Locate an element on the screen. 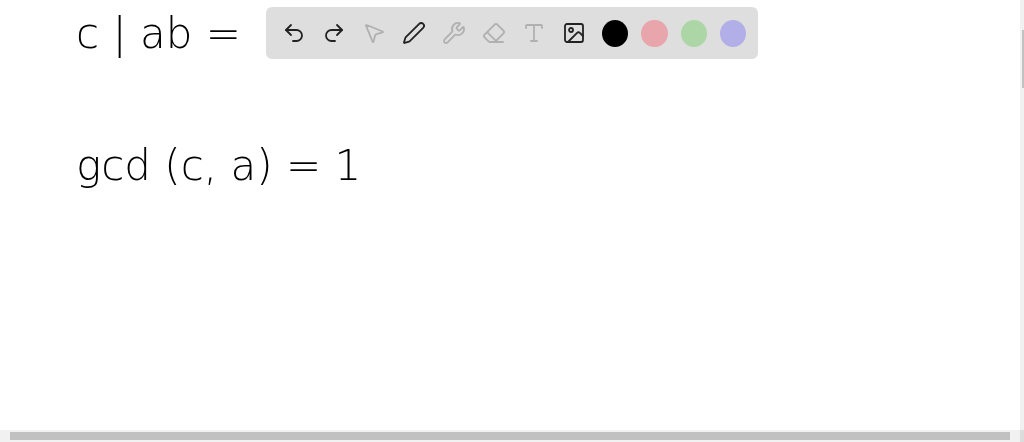  handwritten-text: gcd (c, a) = 1 is located at coordinates (219, 166).